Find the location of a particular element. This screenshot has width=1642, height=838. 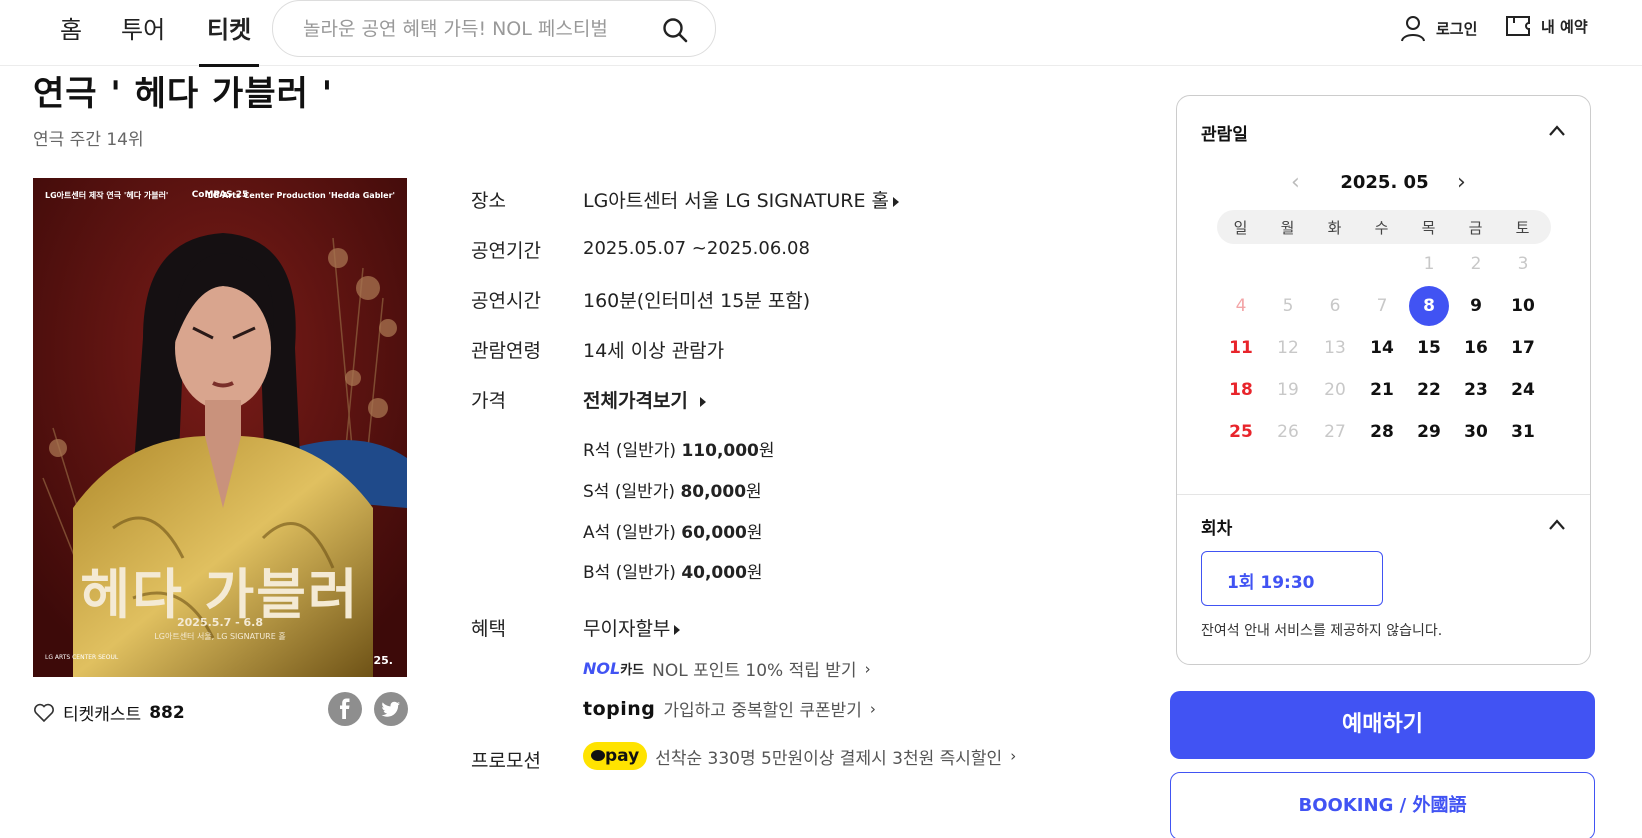

toping-benefit: toping 가입하고 중복할인 쿠폰받기 › is located at coordinates (729, 709).